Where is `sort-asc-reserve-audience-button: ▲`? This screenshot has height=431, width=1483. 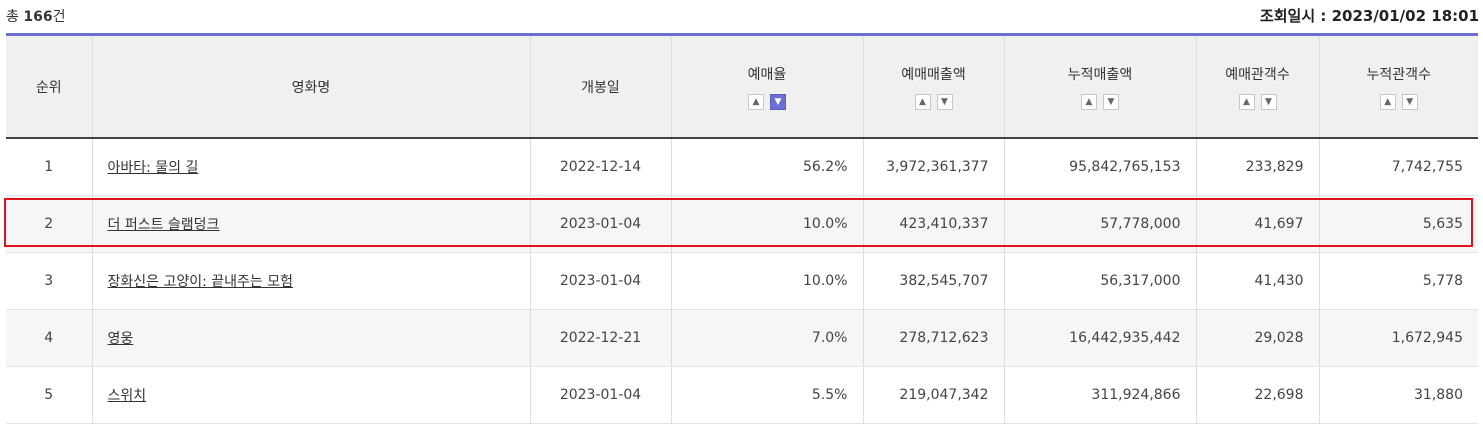 sort-asc-reserve-audience-button: ▲ is located at coordinates (1246, 101).